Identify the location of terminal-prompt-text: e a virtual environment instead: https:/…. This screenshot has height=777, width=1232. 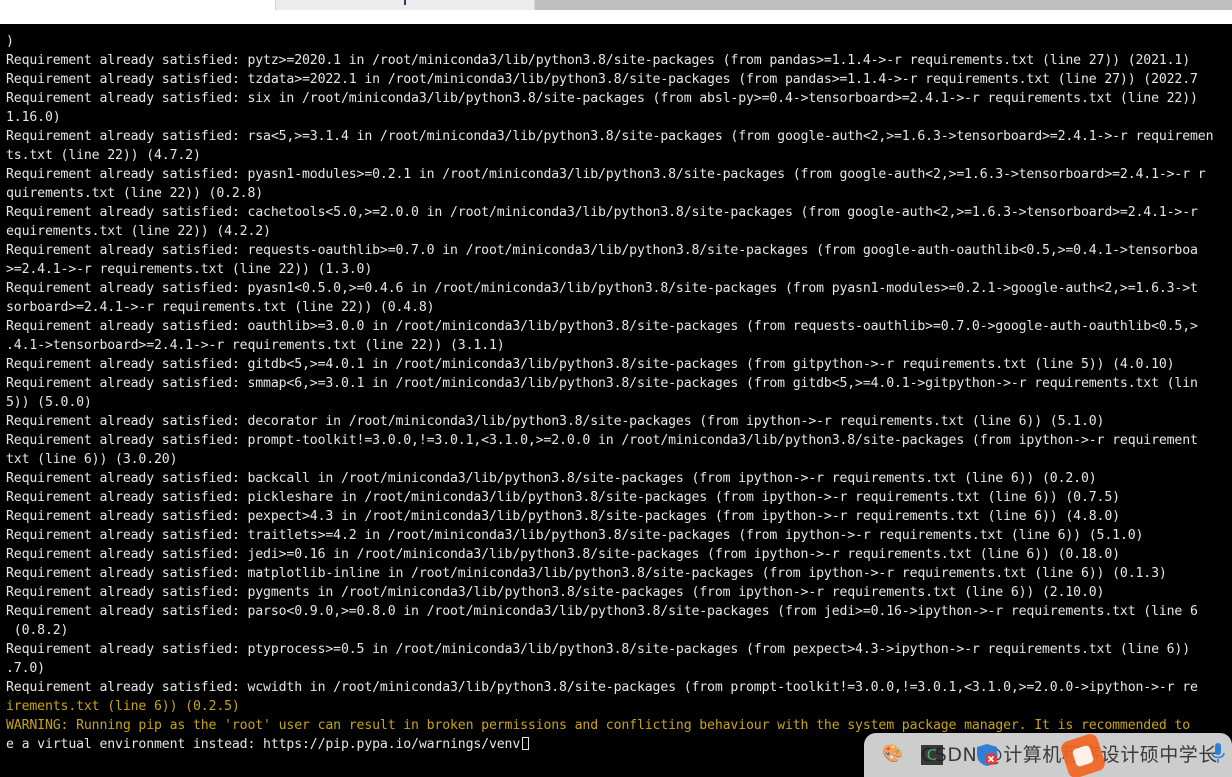
(263, 744).